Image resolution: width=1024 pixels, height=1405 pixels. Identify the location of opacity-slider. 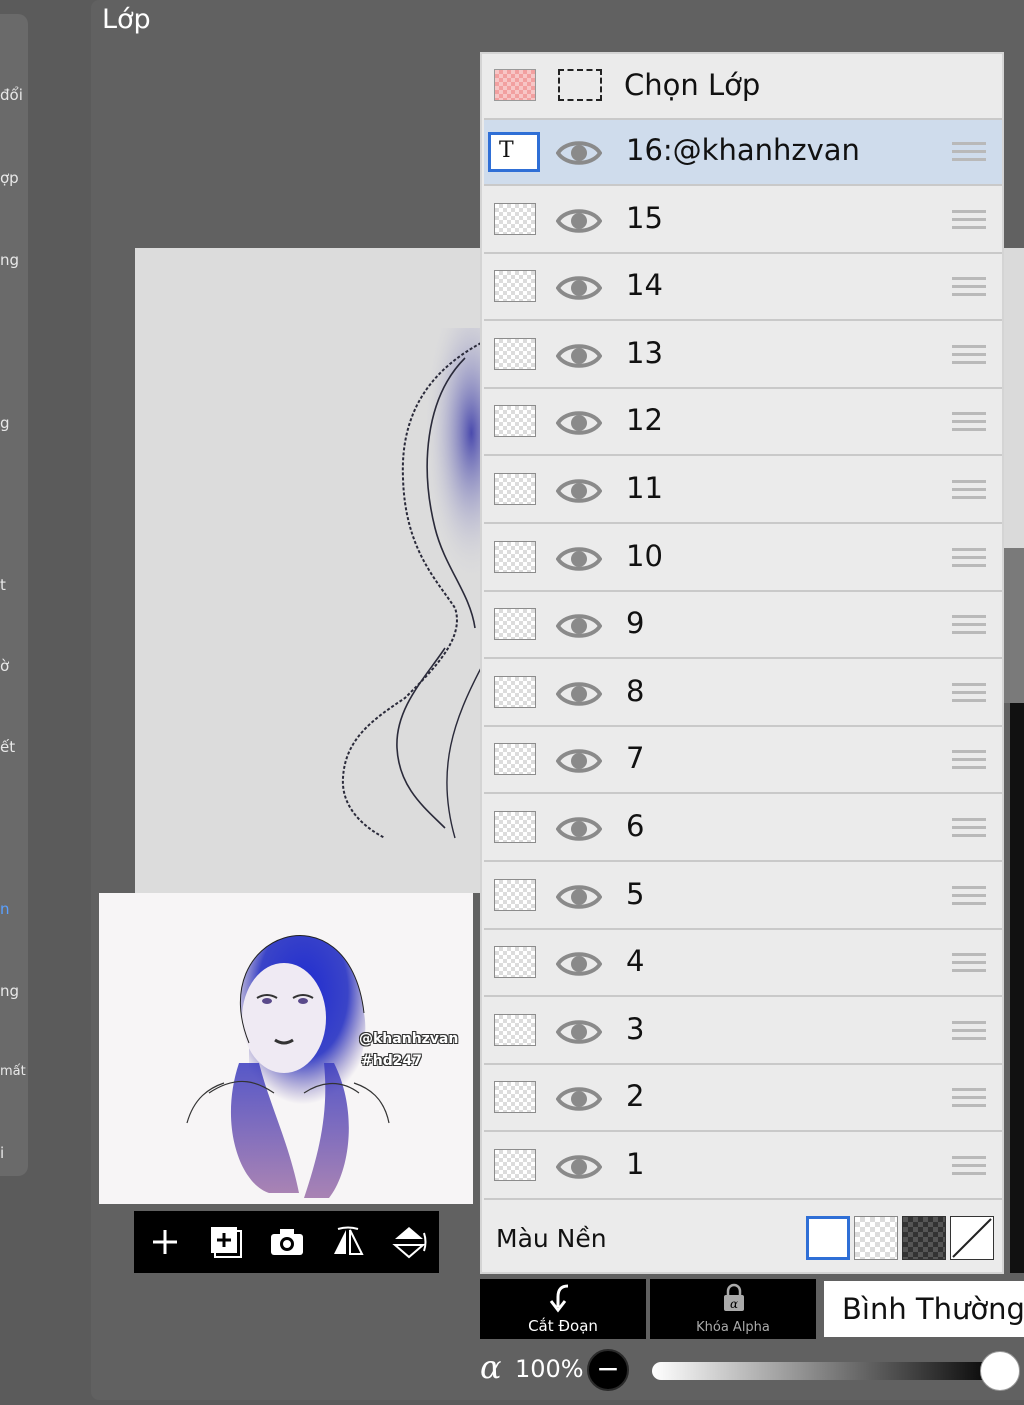
(827, 1371).